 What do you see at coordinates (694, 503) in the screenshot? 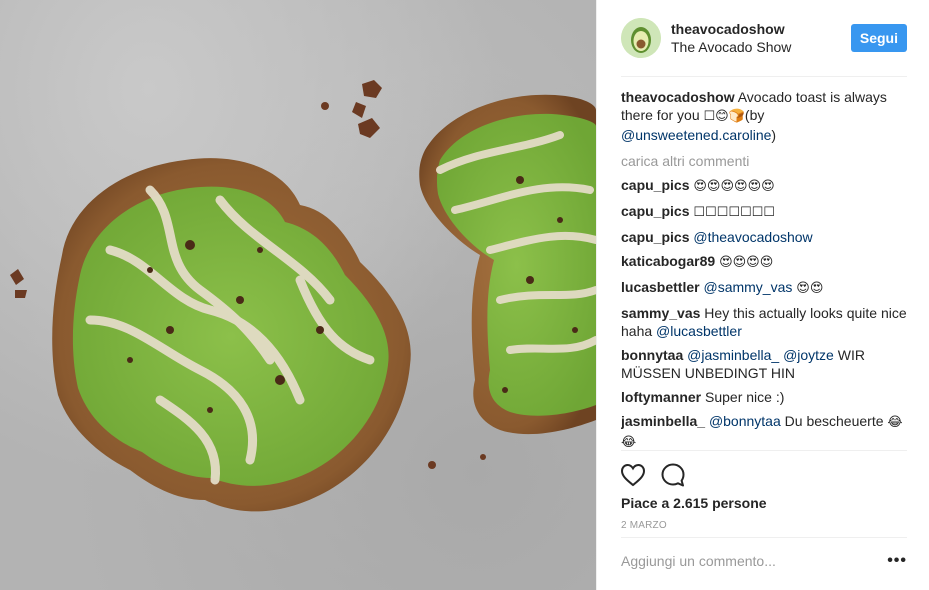
I see `likes-count: Piace a 2.615 persone` at bounding box center [694, 503].